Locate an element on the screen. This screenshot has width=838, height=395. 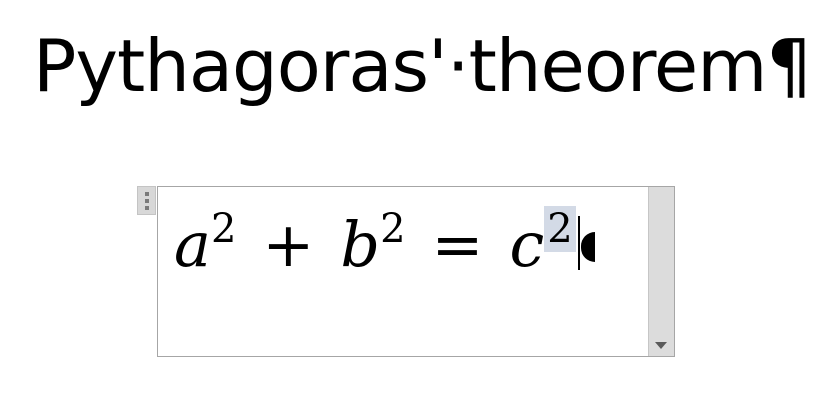
equation-drag-handle-icon is located at coordinates (146, 200).